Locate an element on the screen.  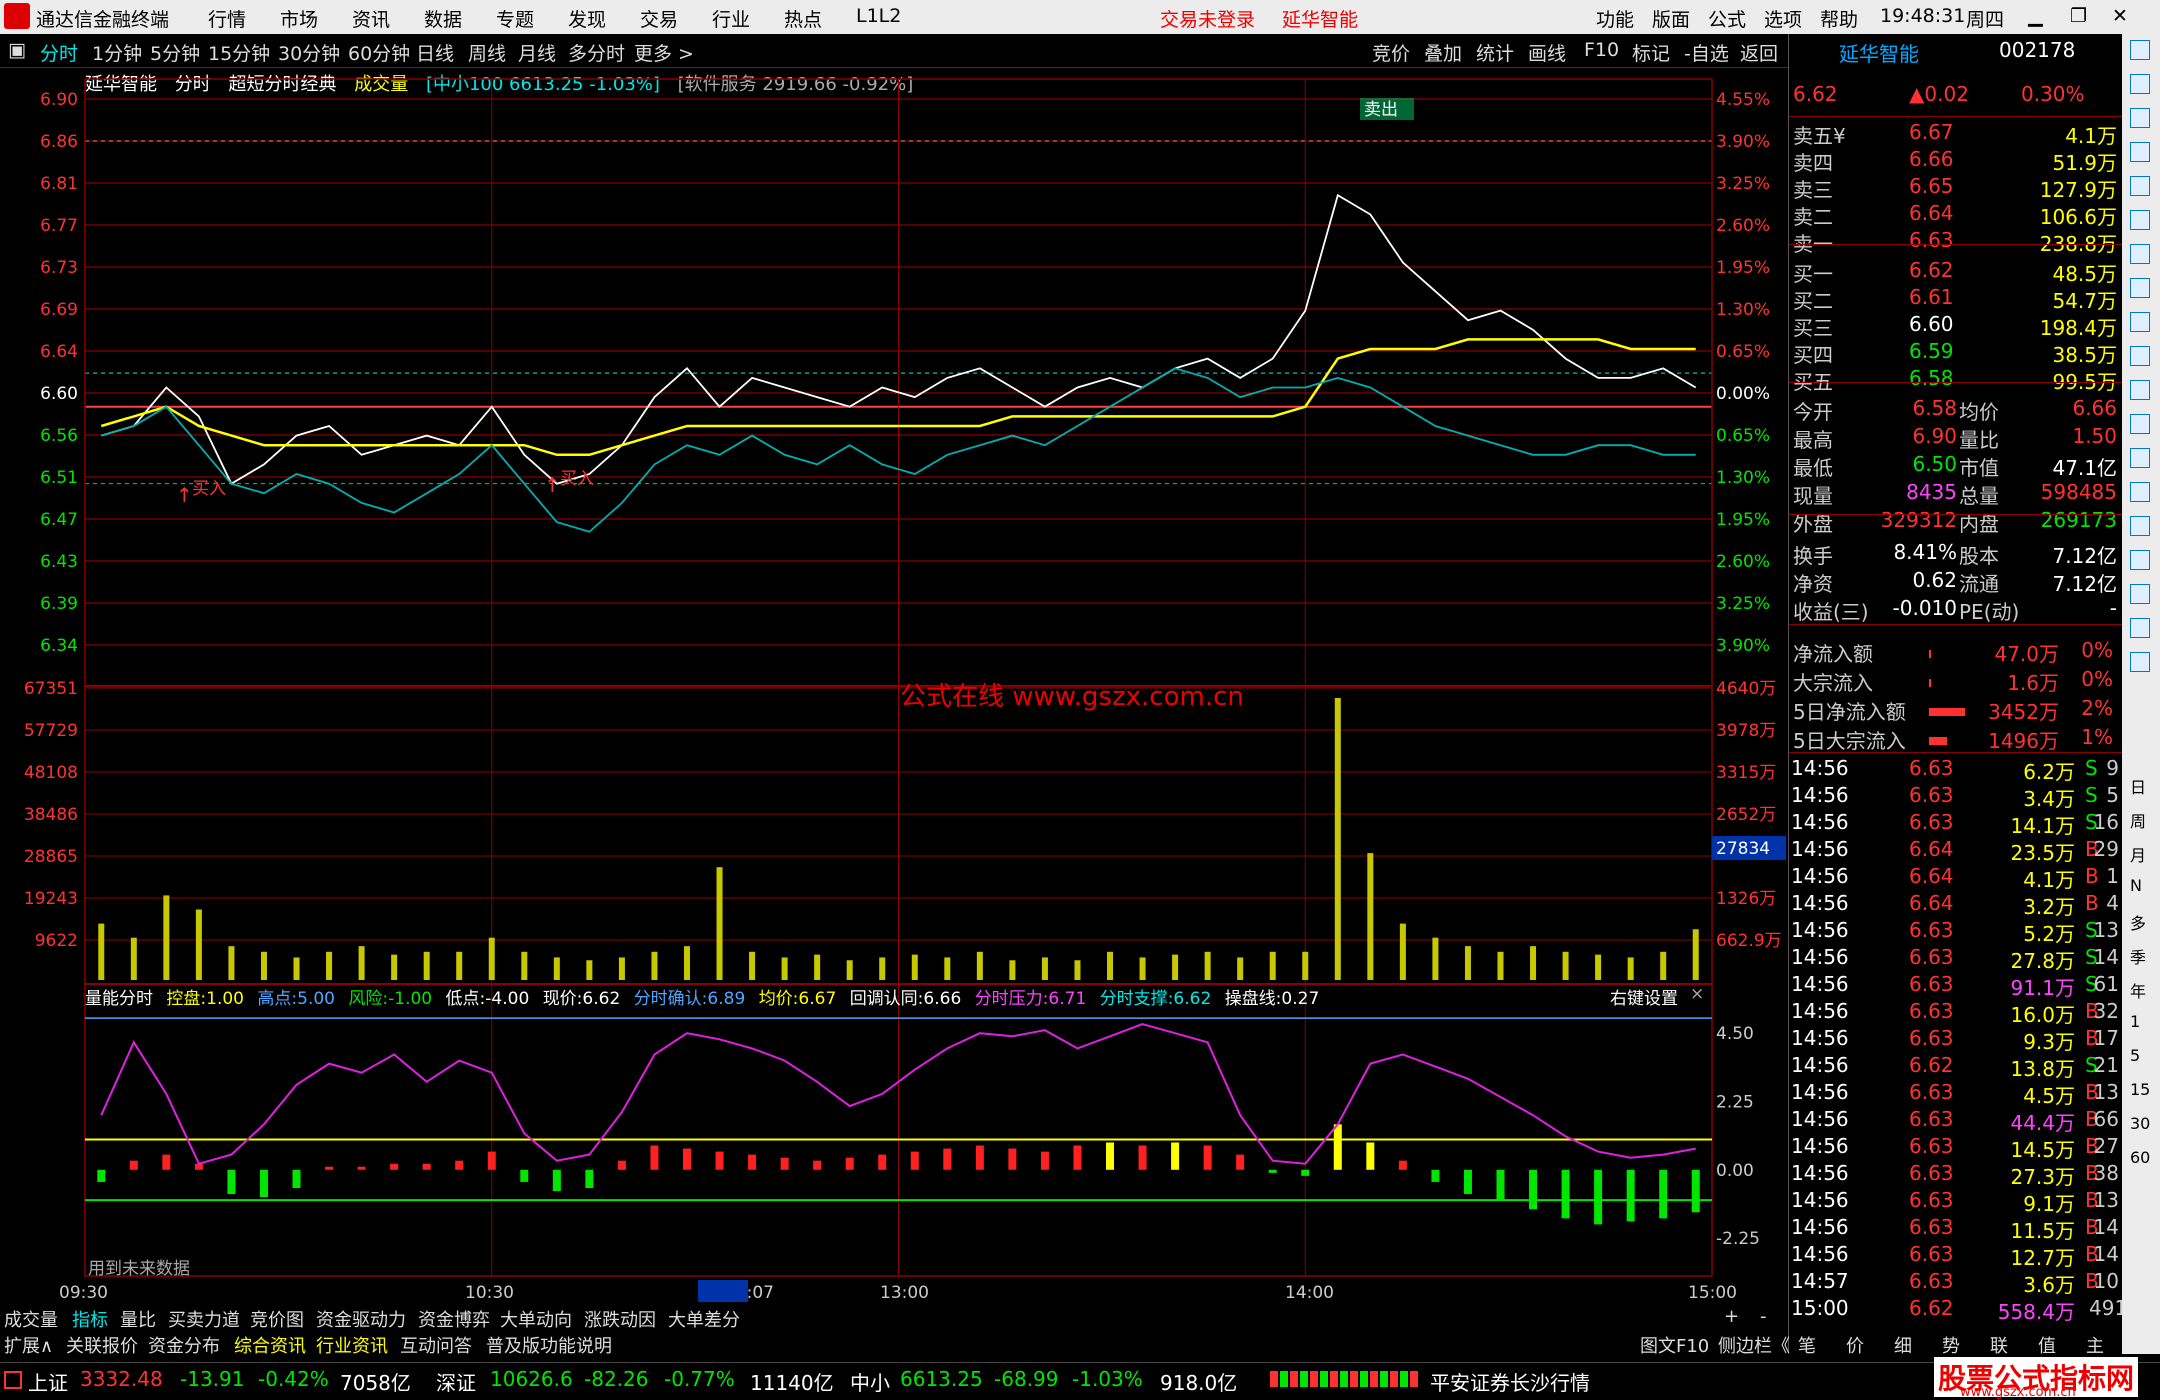
side-tab: 侧边栏《 is located at coordinates (1754, 1345).